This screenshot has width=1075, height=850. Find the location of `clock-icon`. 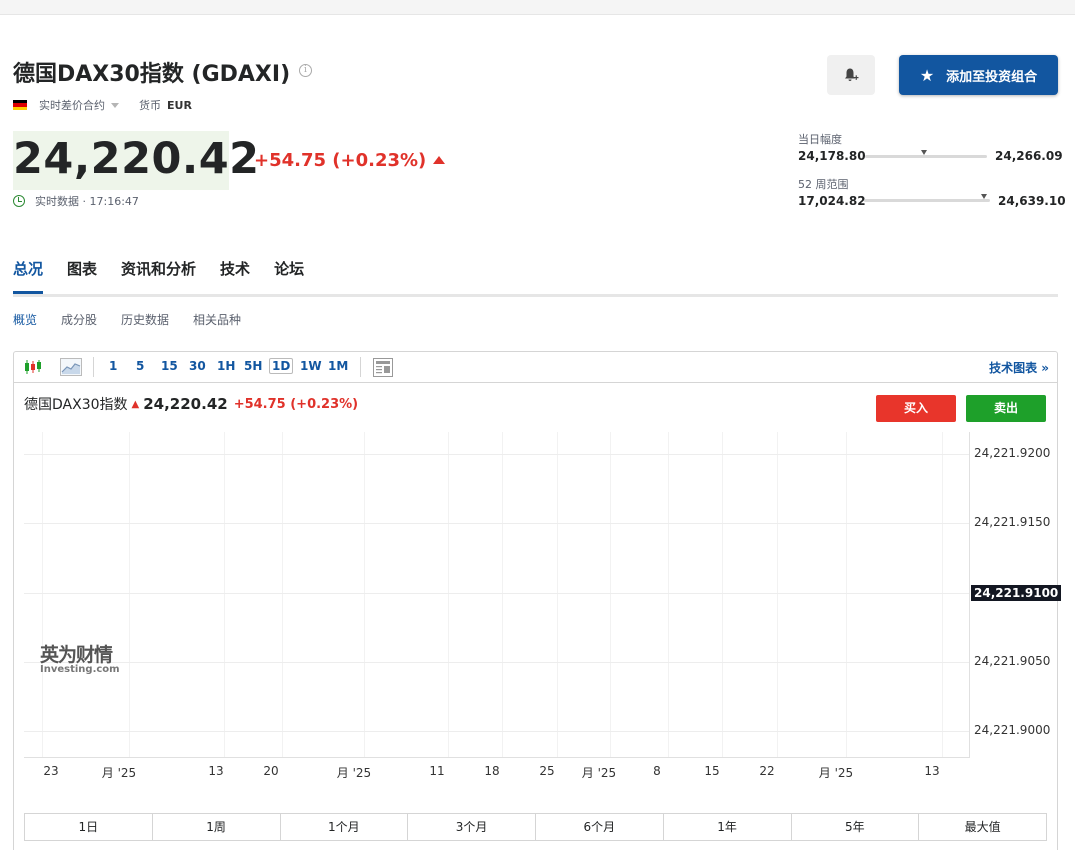

clock-icon is located at coordinates (19, 201).